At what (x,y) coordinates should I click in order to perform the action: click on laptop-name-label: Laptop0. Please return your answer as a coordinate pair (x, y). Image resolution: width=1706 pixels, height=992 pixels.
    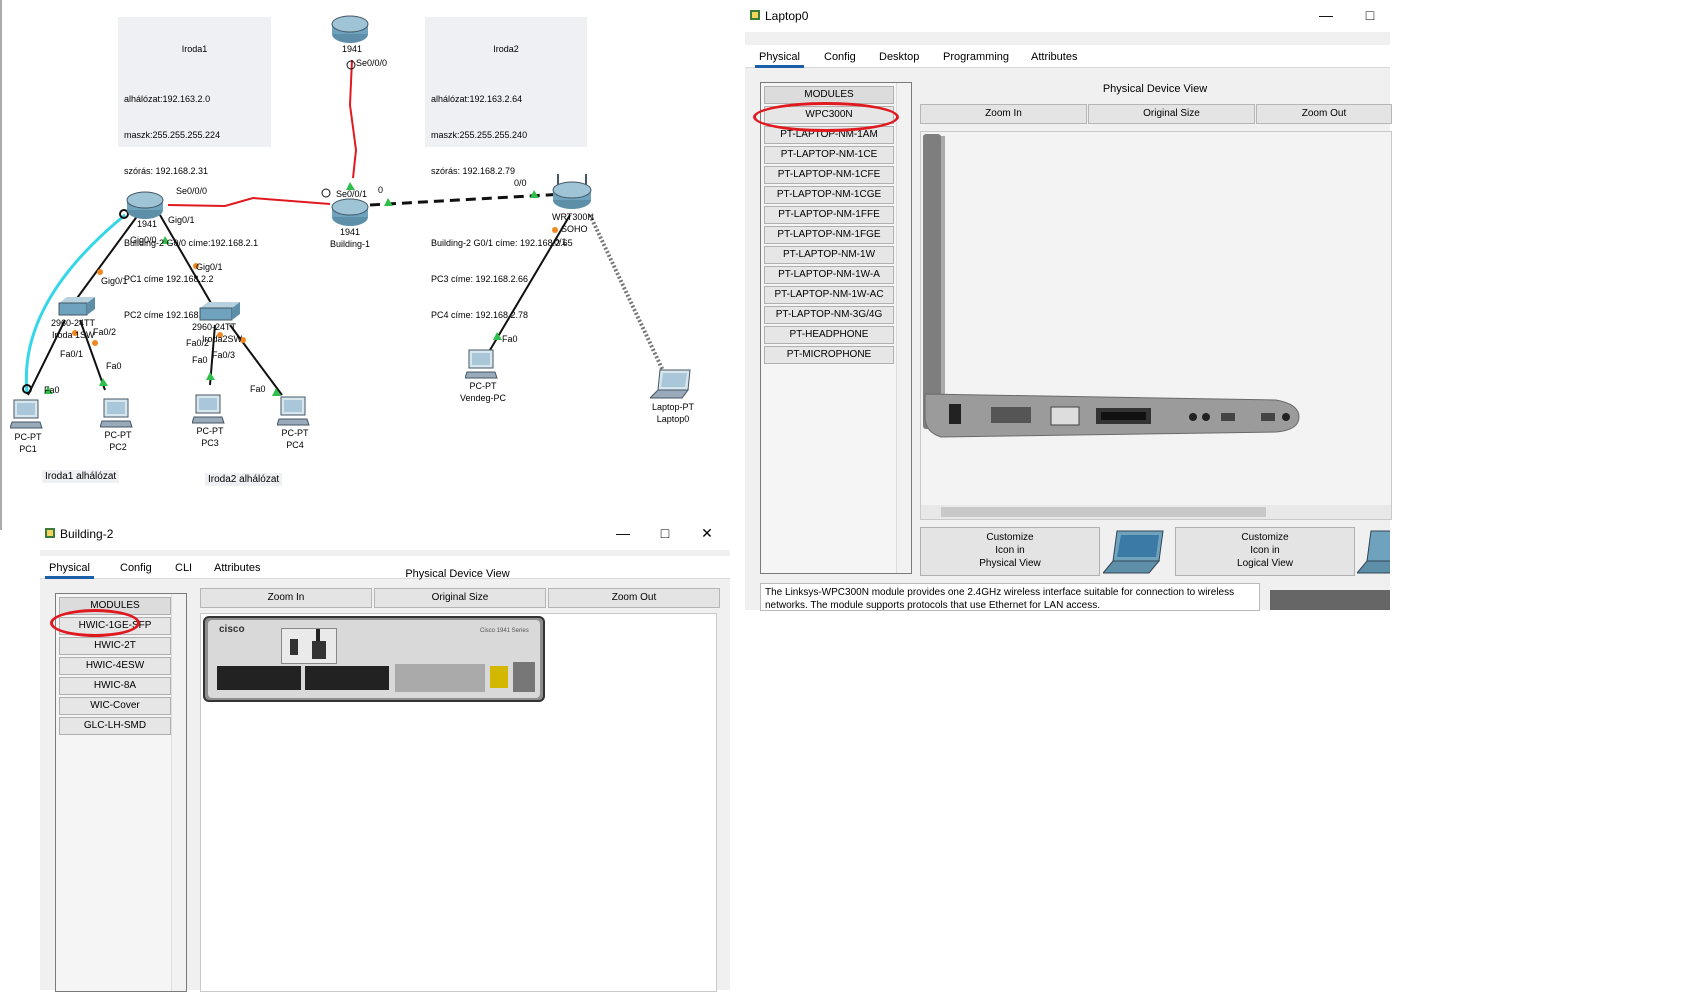
    Looking at the image, I should click on (673, 419).